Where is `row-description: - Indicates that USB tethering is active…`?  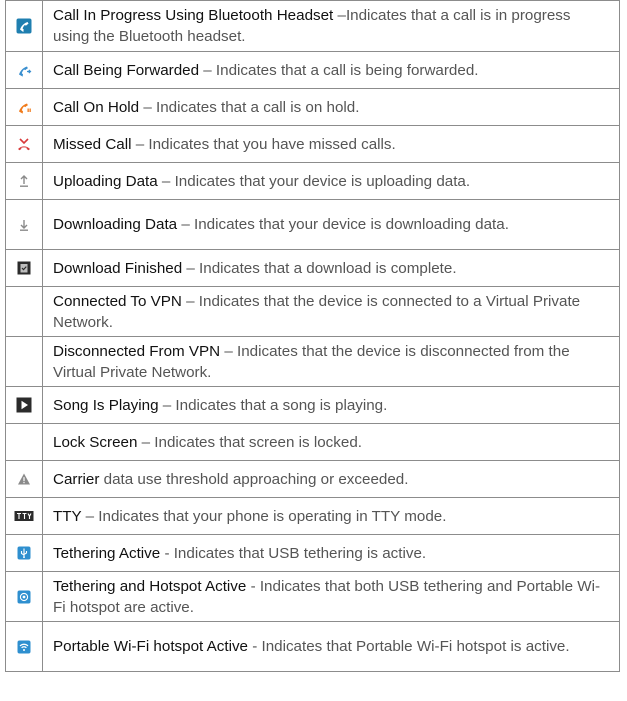
row-description: - Indicates that USB tethering is active… is located at coordinates (293, 553).